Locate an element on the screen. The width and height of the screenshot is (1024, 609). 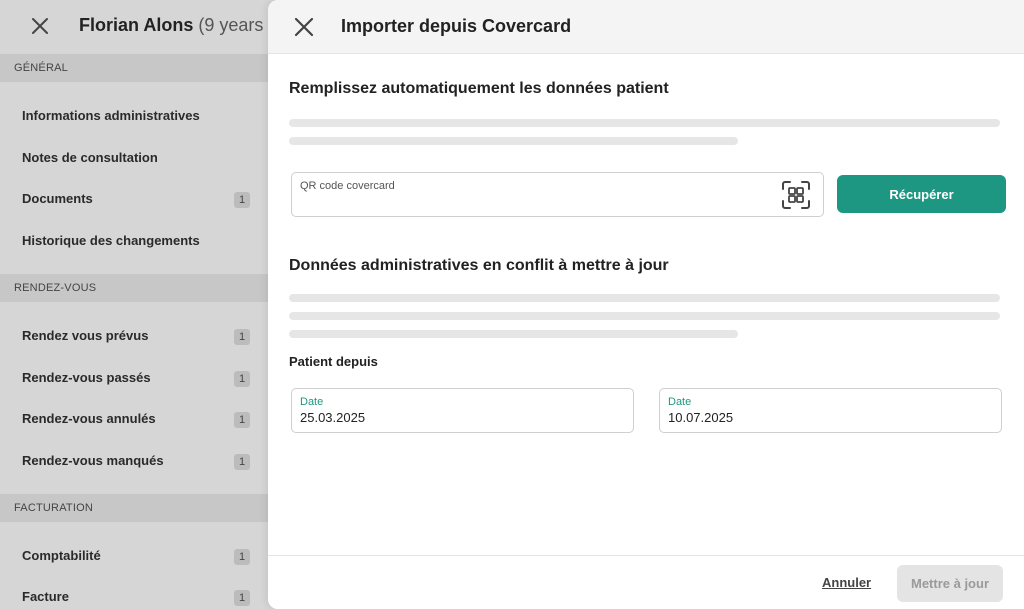
qr-code-field: QR code covercard is located at coordinates (557, 194).